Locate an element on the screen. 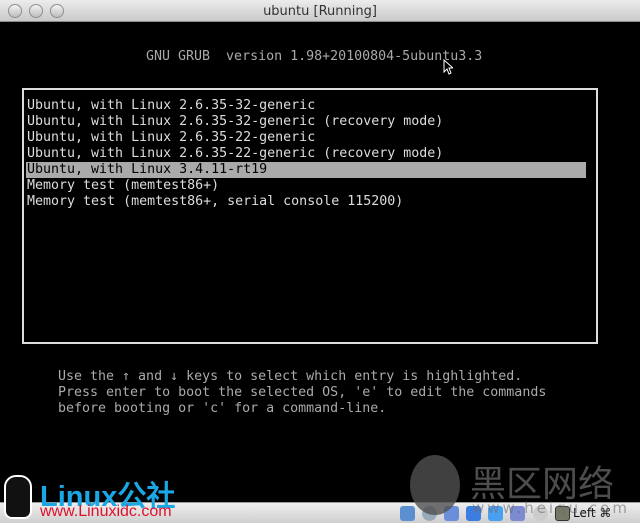  boot-entry-selected: Ubuntu, with Linux 3.4.11-rt19 is located at coordinates (306, 170).